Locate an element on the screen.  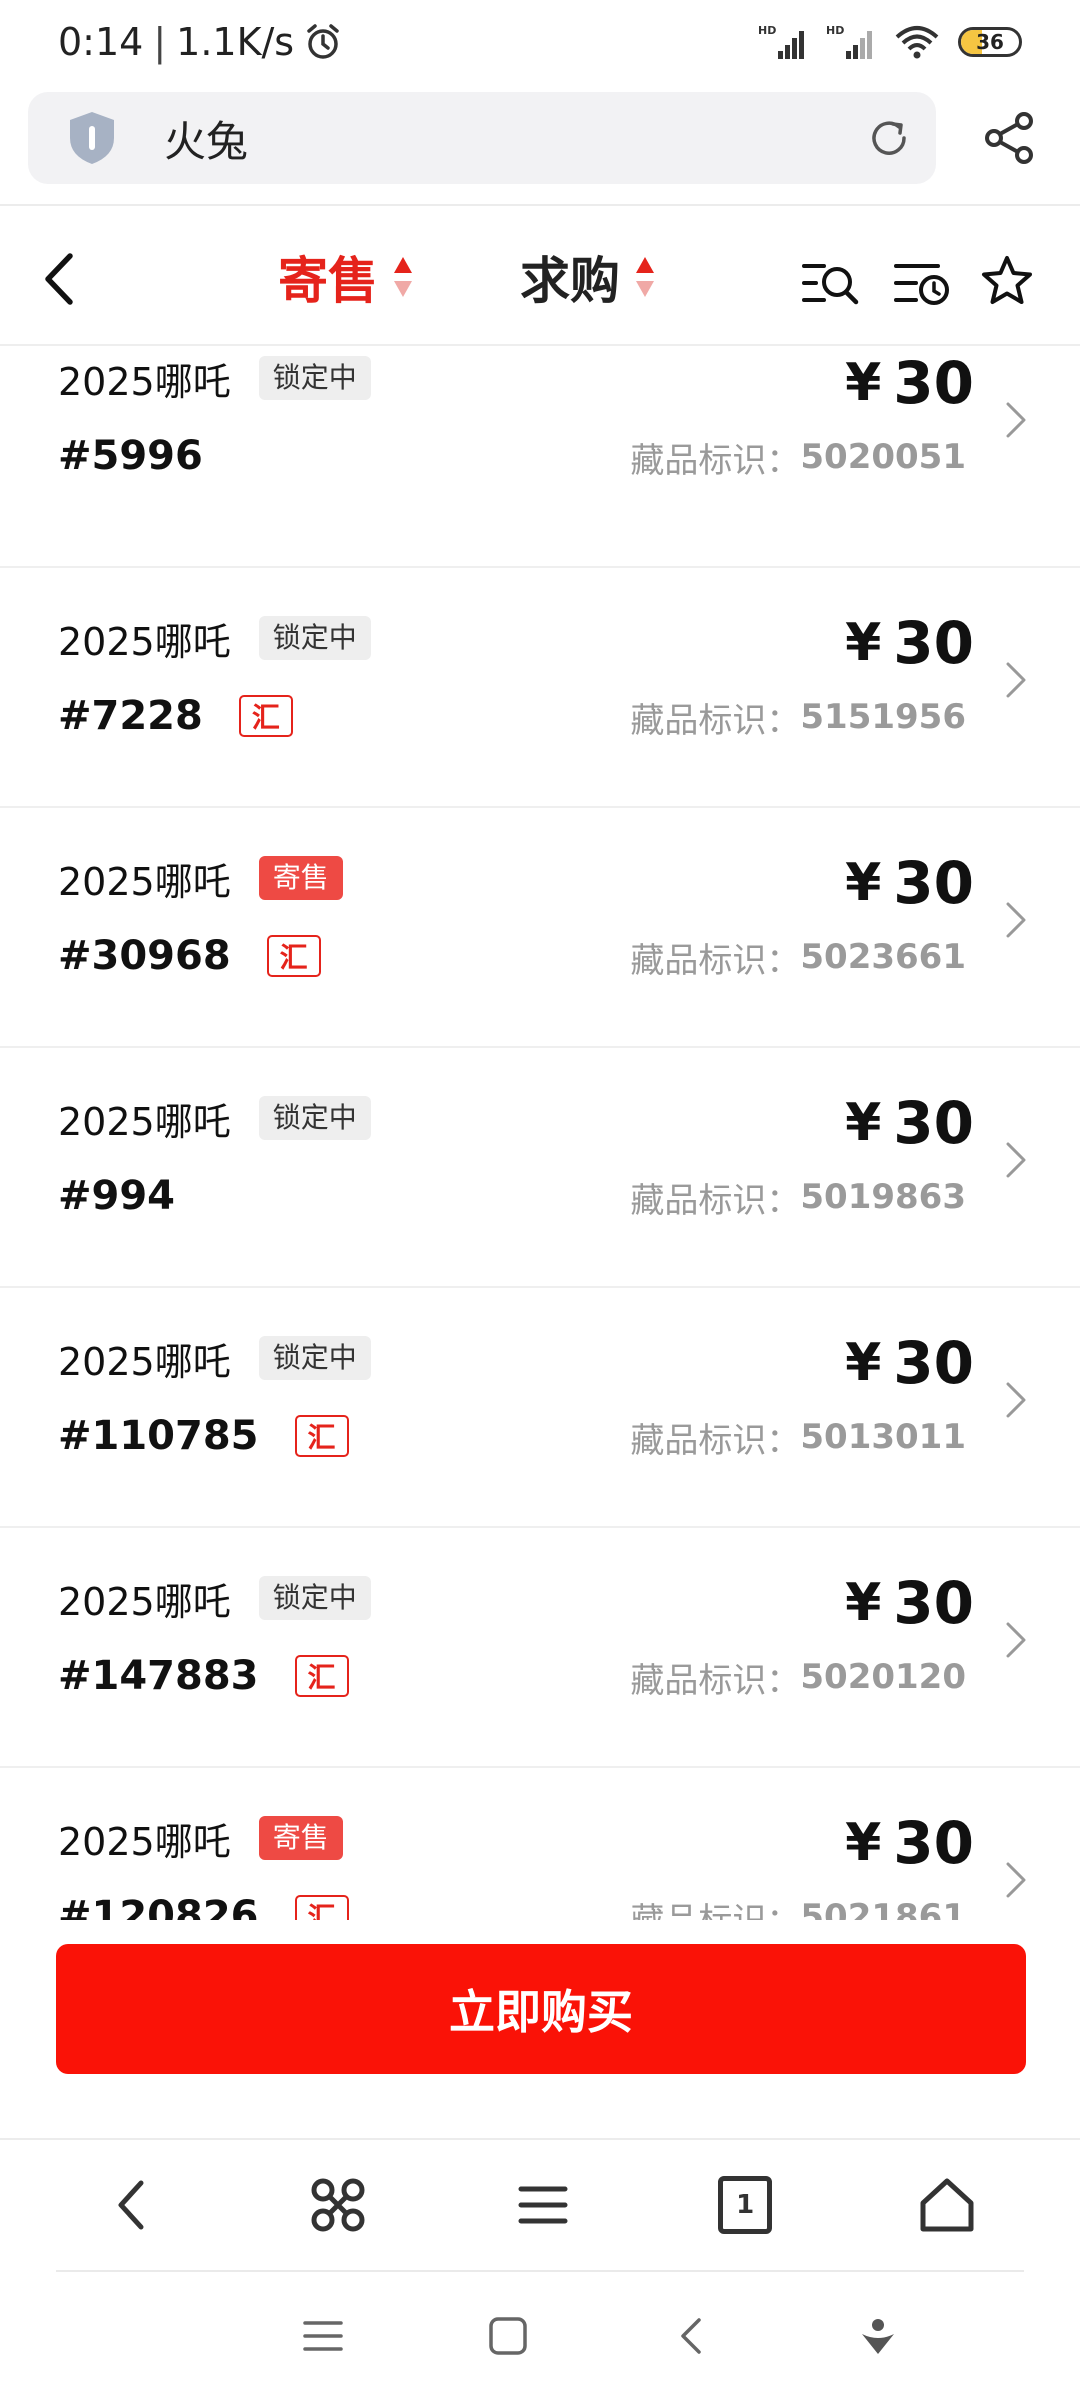
nav-assistant-icon is located at coordinates (878, 2336).